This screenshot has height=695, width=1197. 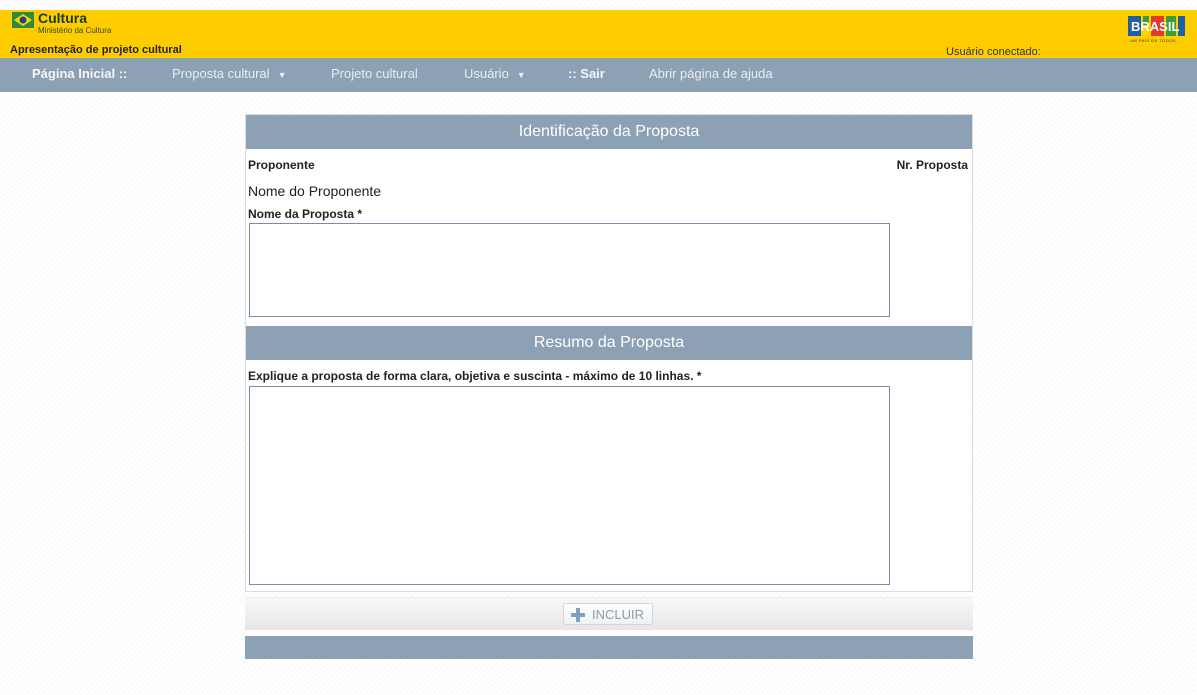 I want to click on action-bar: INCLUIR, so click(x=609, y=613).